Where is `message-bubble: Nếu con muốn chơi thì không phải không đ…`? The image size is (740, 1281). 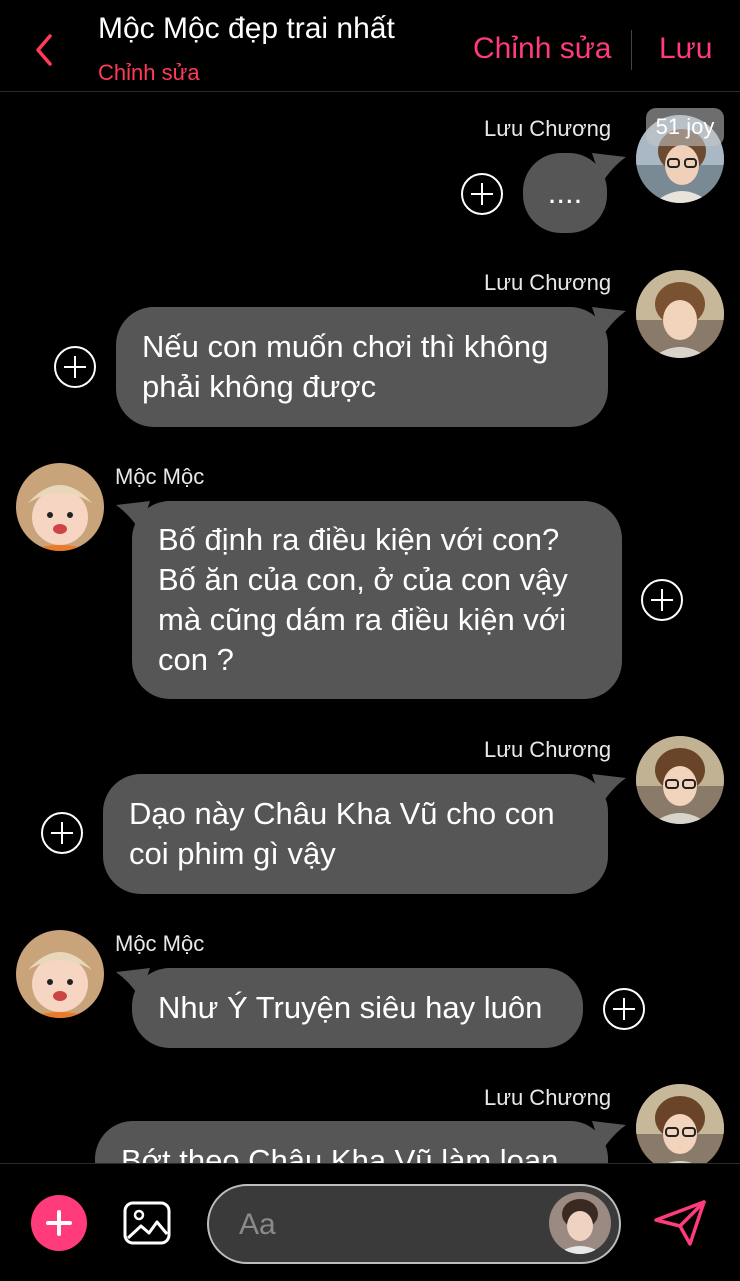 message-bubble: Nếu con muốn chơi thì không phải không đ… is located at coordinates (362, 367).